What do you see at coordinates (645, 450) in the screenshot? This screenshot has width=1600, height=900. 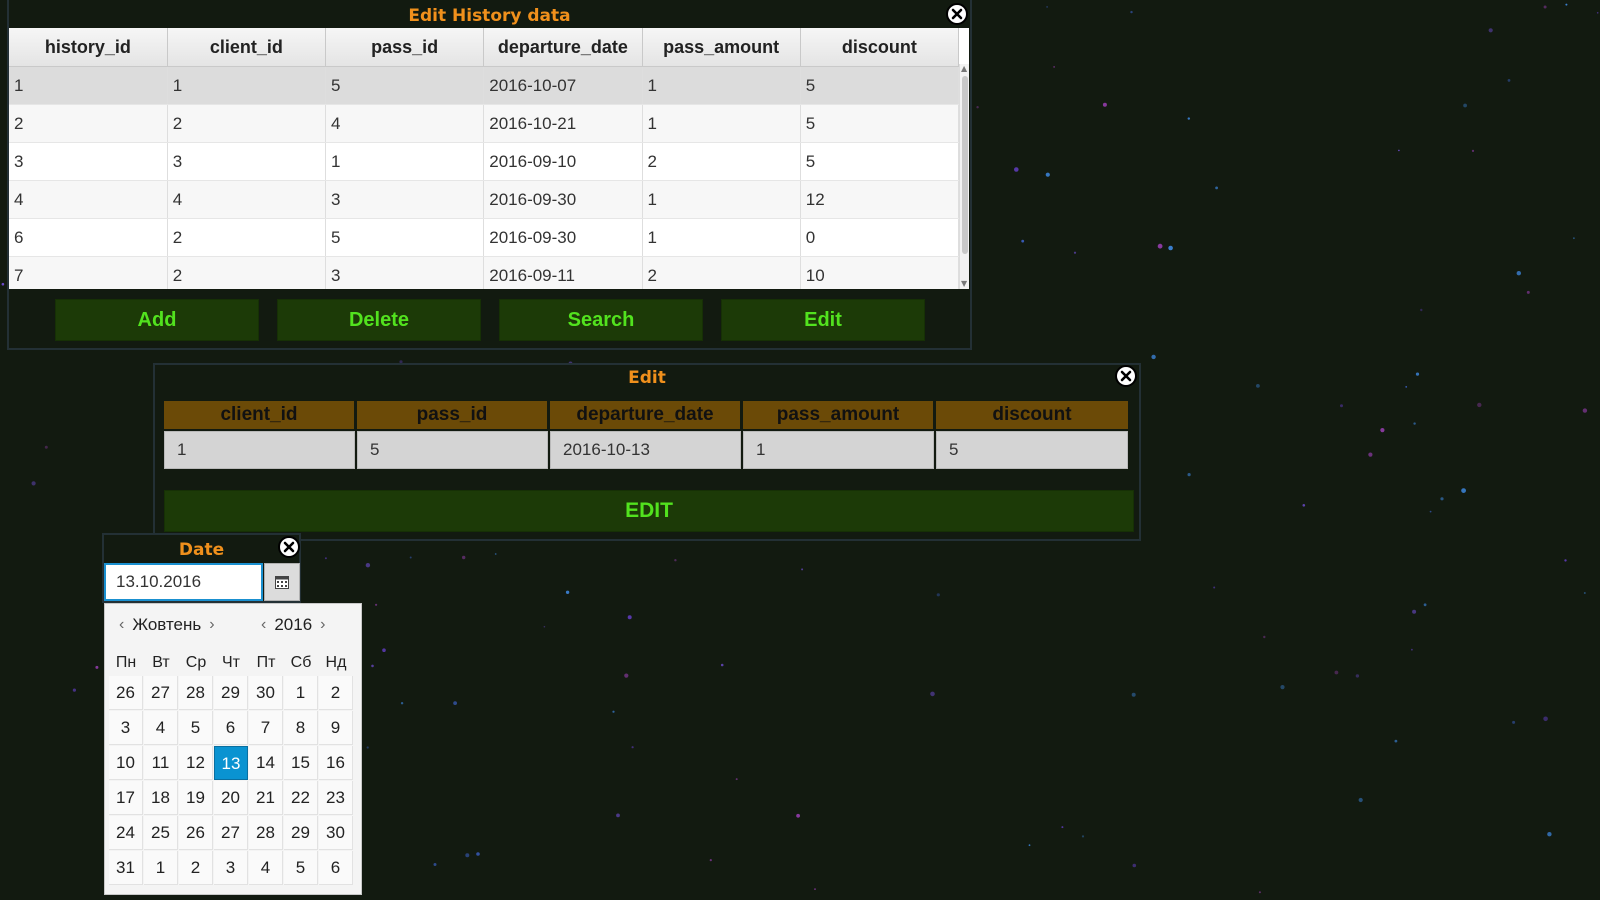 I see `departure-date-field: 2016-10-13` at bounding box center [645, 450].